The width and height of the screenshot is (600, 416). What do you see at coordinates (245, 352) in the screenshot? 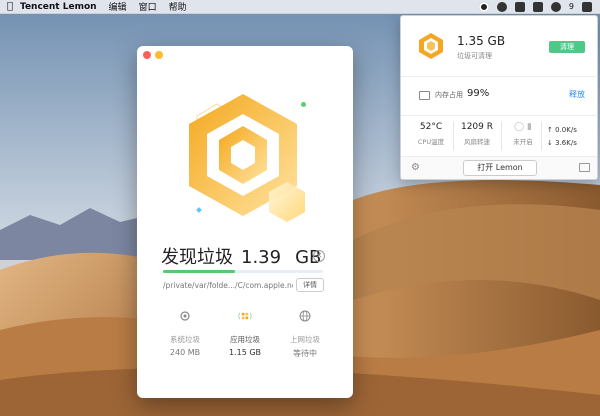
I see `category-value: 1.15 GB` at bounding box center [245, 352].